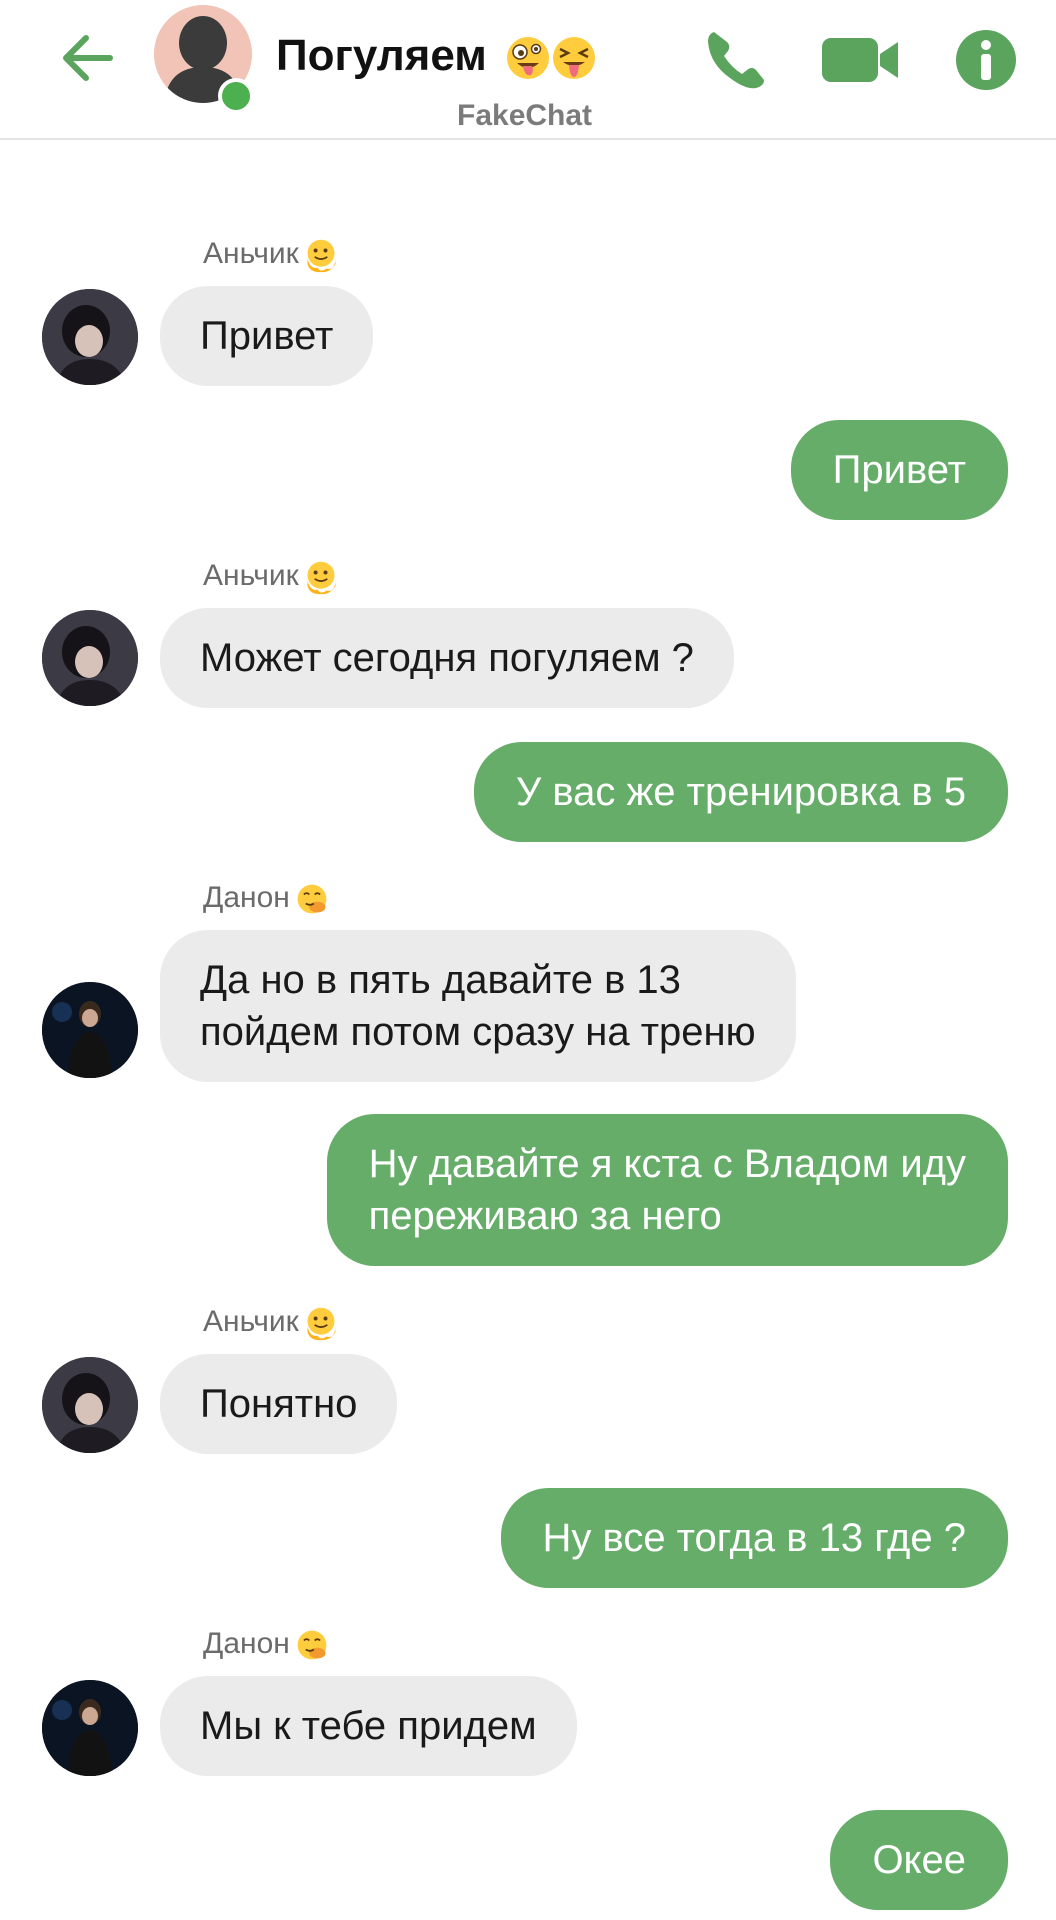  I want to click on arrow-left-icon, so click(88, 58).